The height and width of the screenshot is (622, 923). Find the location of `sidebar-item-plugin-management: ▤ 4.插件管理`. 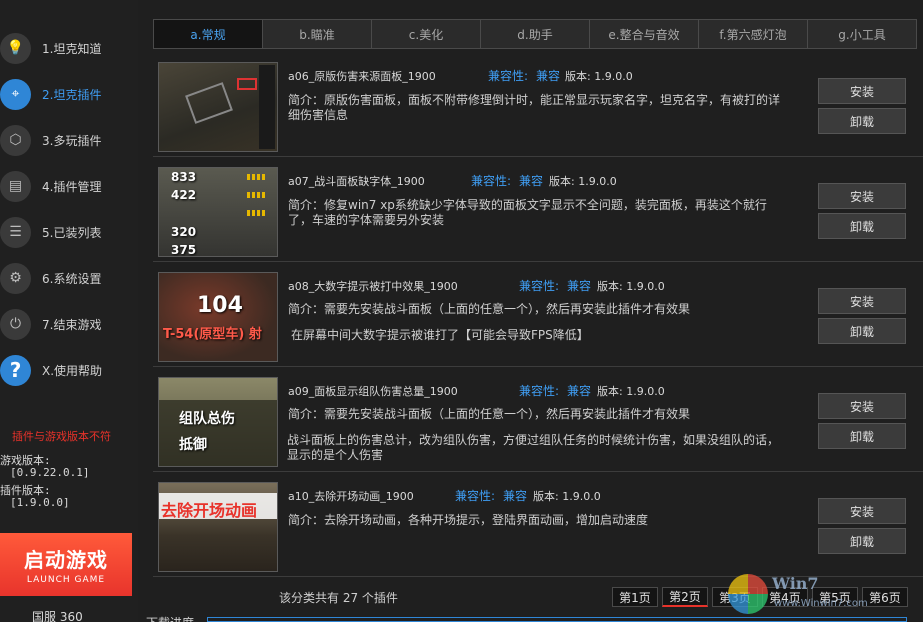

sidebar-item-plugin-management: ▤ 4.插件管理 is located at coordinates (69, 186).